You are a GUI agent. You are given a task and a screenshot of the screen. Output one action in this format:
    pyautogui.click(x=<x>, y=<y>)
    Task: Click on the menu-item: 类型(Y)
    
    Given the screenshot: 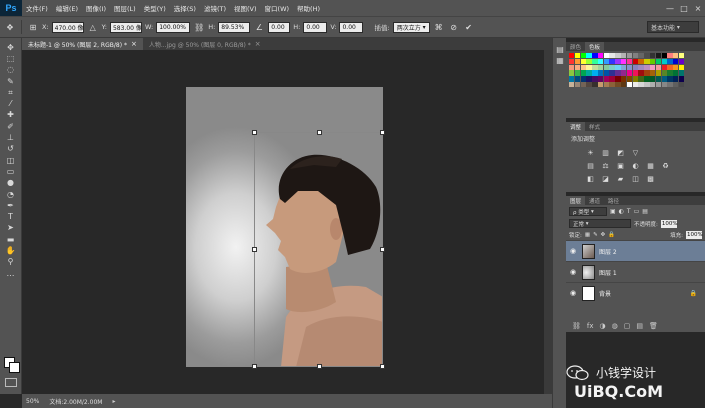 What is the action you would take?
    pyautogui.click(x=155, y=8)
    